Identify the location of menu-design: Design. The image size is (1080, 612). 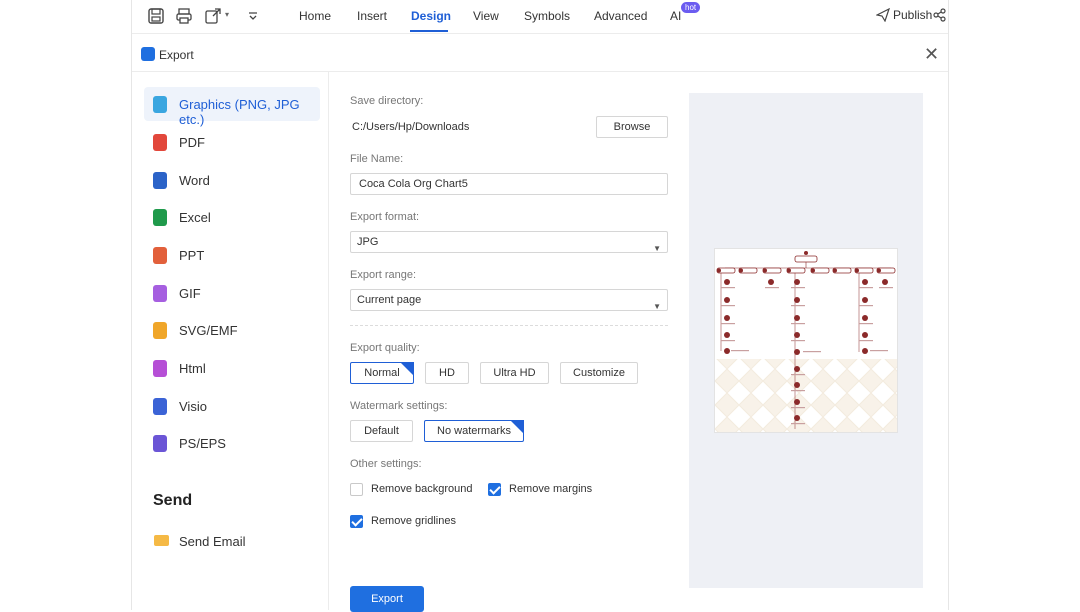
(431, 16).